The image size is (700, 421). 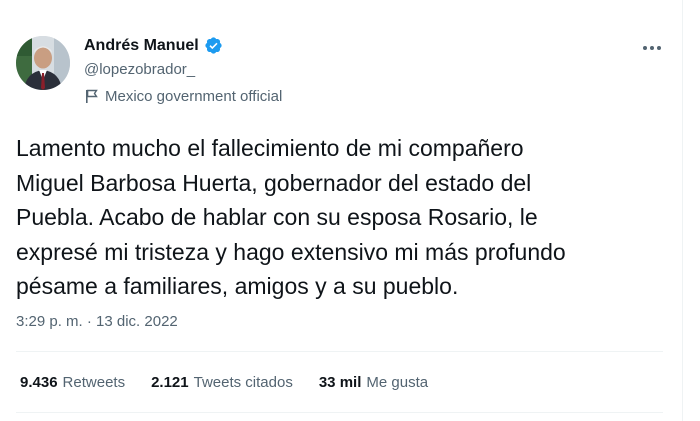 I want to click on likes-count: 33 mil, so click(x=340, y=382).